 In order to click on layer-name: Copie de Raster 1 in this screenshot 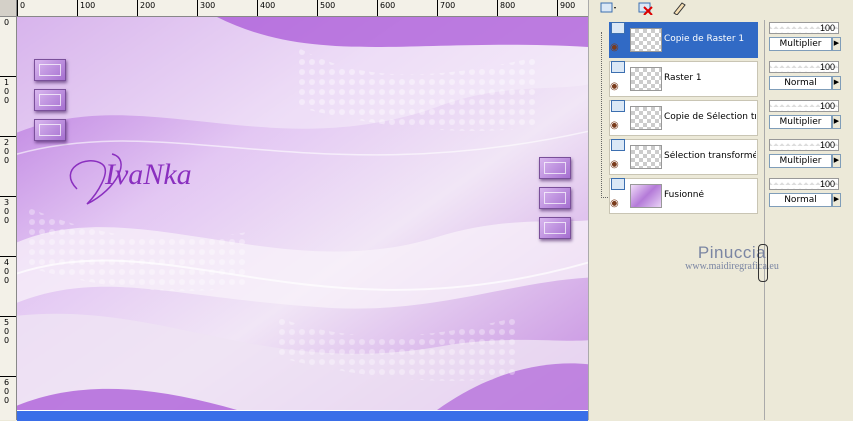, I will do `click(704, 39)`.